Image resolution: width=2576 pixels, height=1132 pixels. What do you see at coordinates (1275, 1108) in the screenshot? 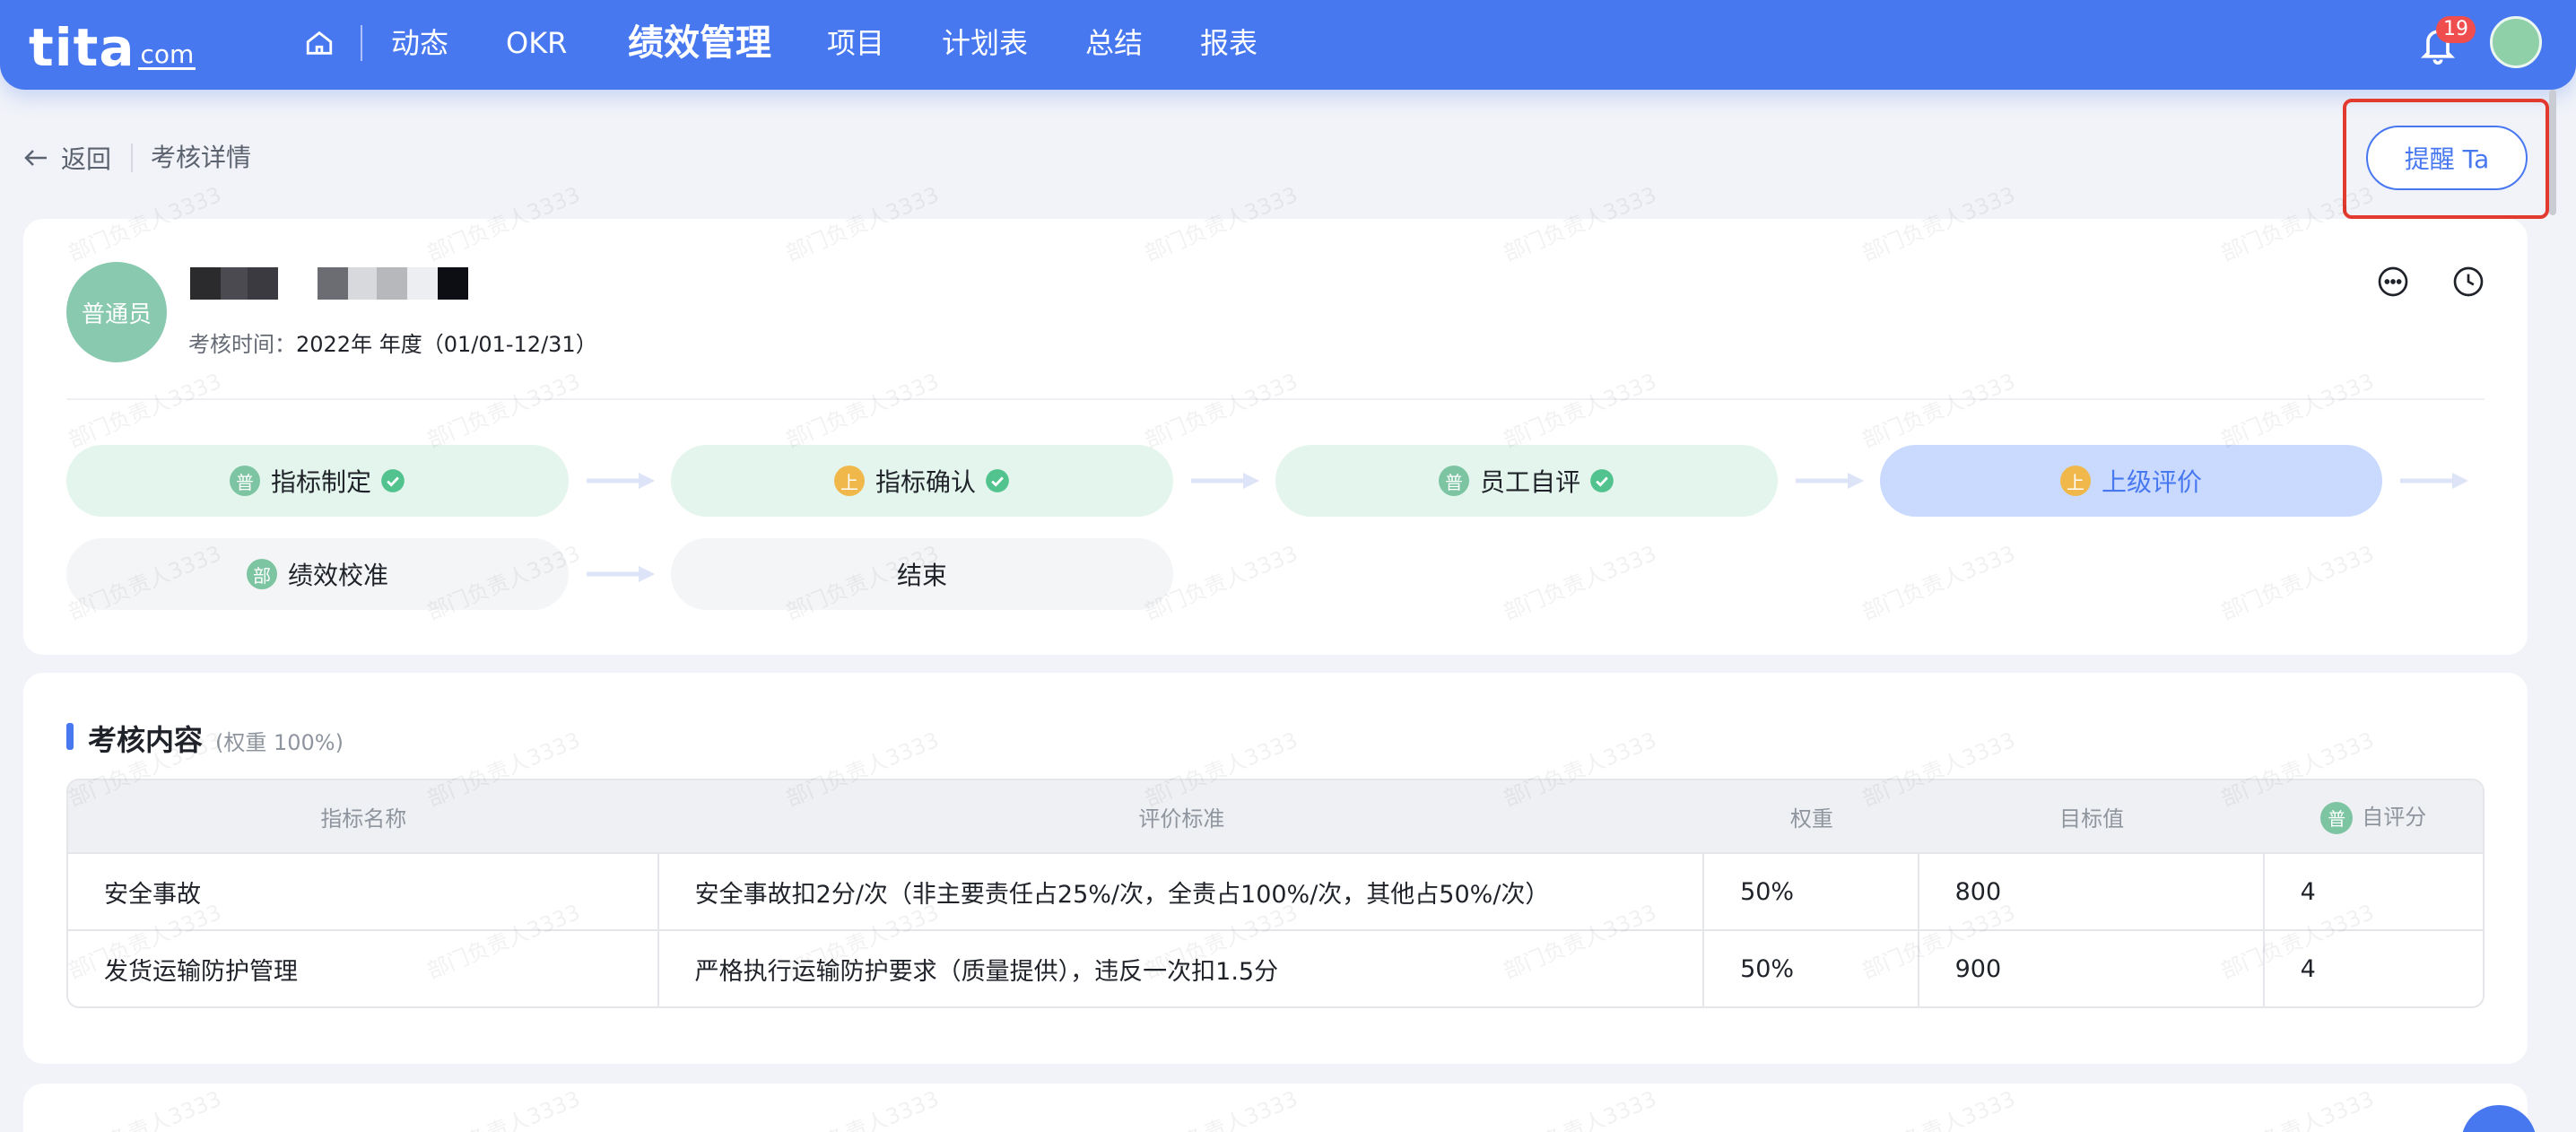
I see `next-section-card` at bounding box center [1275, 1108].